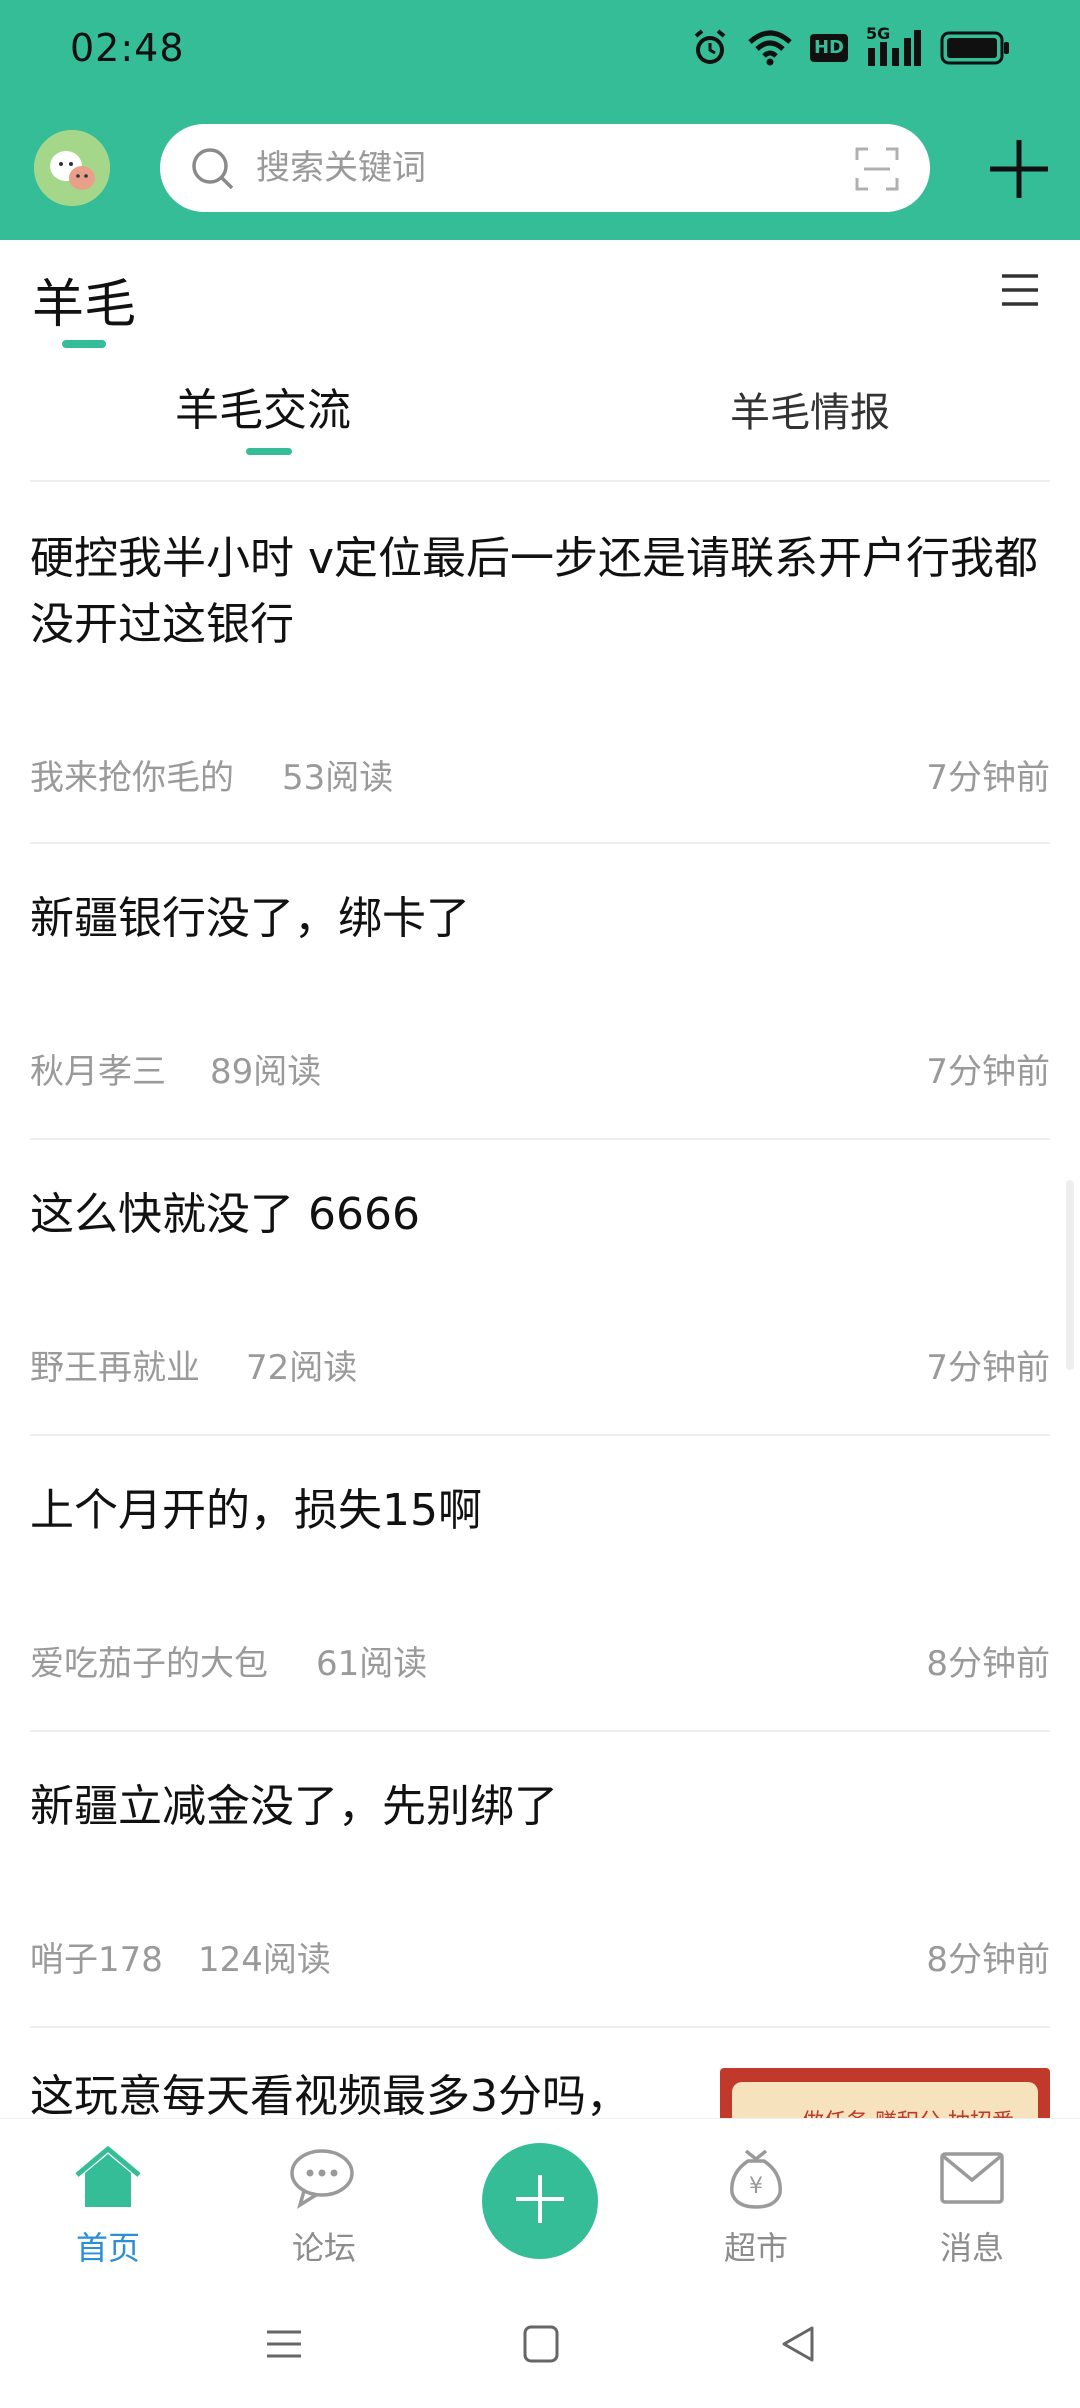 The height and width of the screenshot is (2408, 1080). I want to click on 5g-signal-icon: 5G, so click(894, 46).